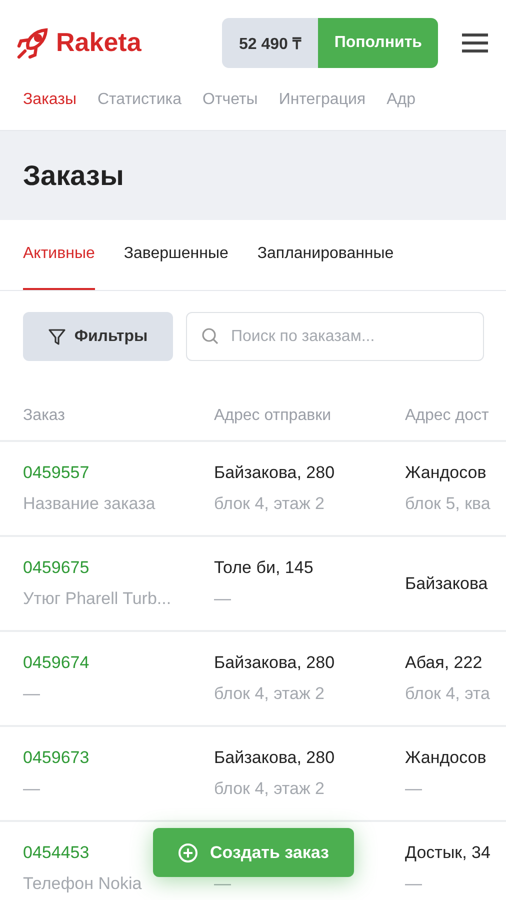  I want to click on tab: Запланированные, so click(325, 255).